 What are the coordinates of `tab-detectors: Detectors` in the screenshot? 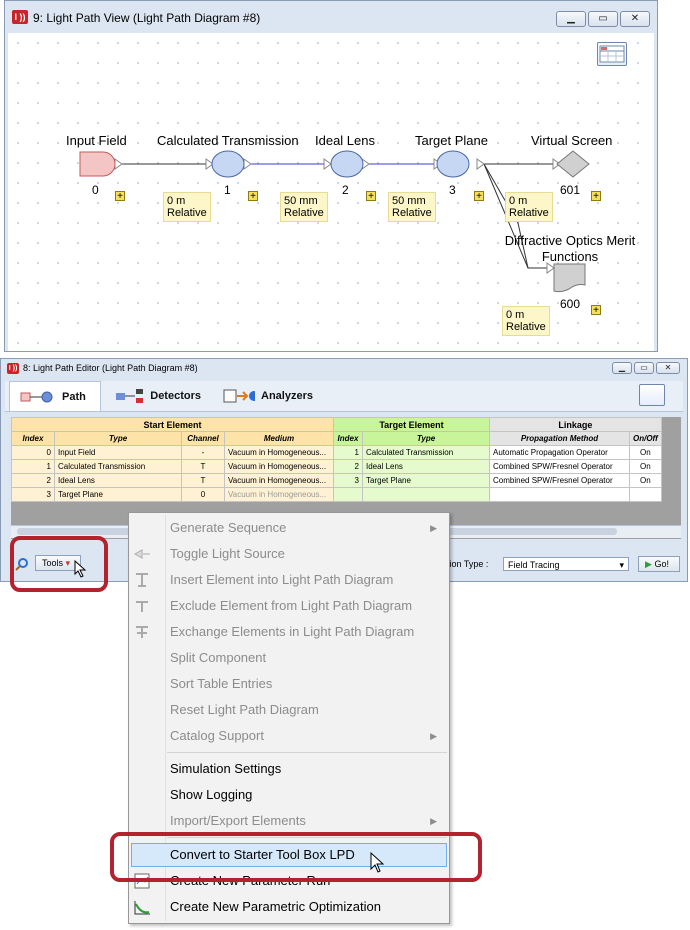 It's located at (158, 396).